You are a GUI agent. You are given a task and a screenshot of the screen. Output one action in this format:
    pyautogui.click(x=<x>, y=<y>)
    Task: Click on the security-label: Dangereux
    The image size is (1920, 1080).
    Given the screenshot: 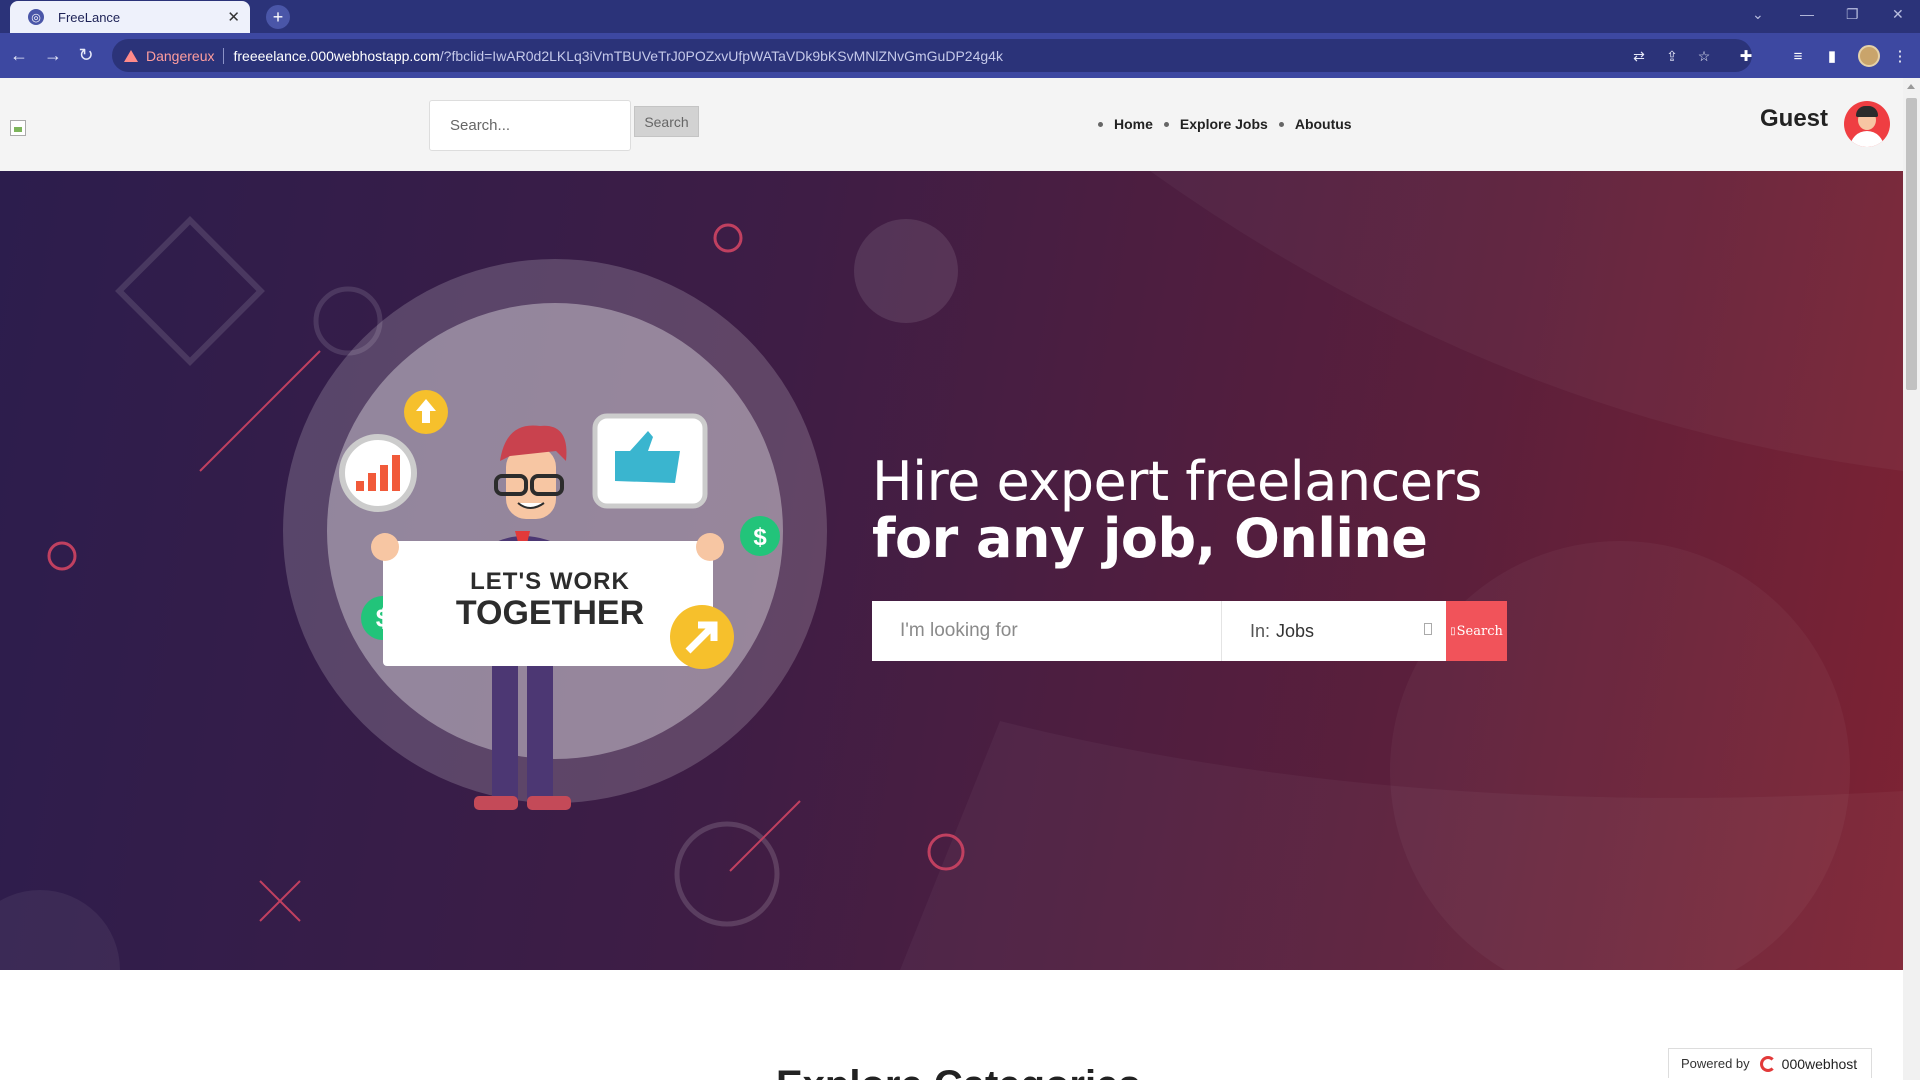 What is the action you would take?
    pyautogui.click(x=180, y=56)
    